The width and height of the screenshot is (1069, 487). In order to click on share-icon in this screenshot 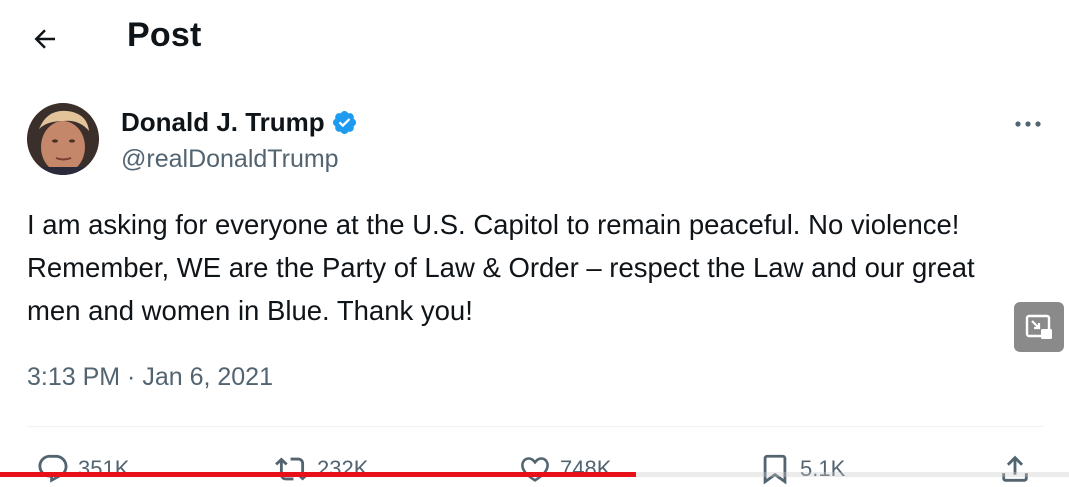, I will do `click(1015, 468)`.